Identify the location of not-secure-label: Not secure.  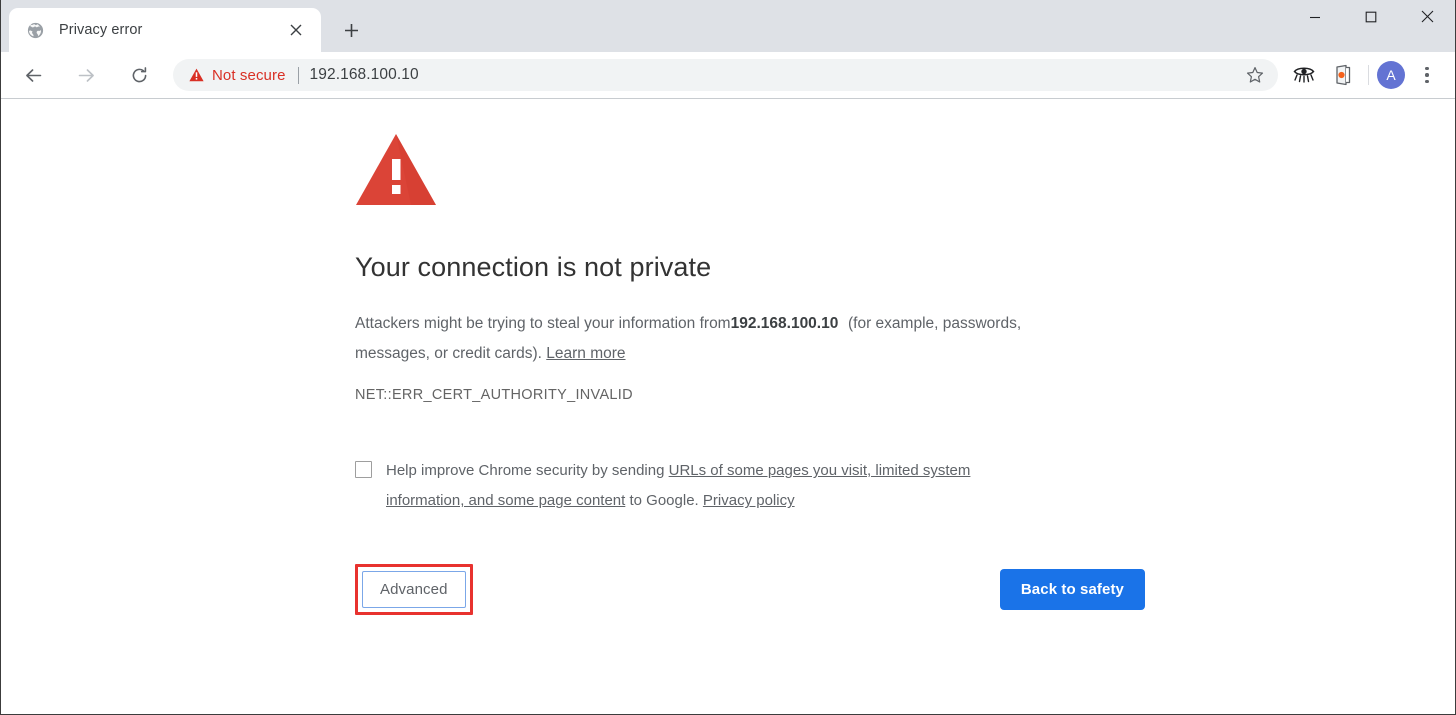
(249, 75).